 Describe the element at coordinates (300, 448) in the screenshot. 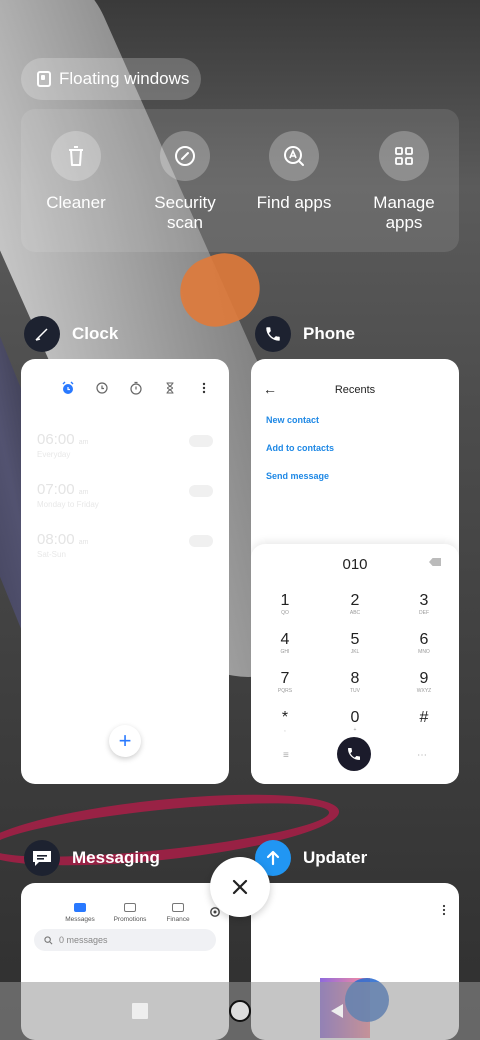

I see `add-to-contacts-link: Add to contacts` at that location.